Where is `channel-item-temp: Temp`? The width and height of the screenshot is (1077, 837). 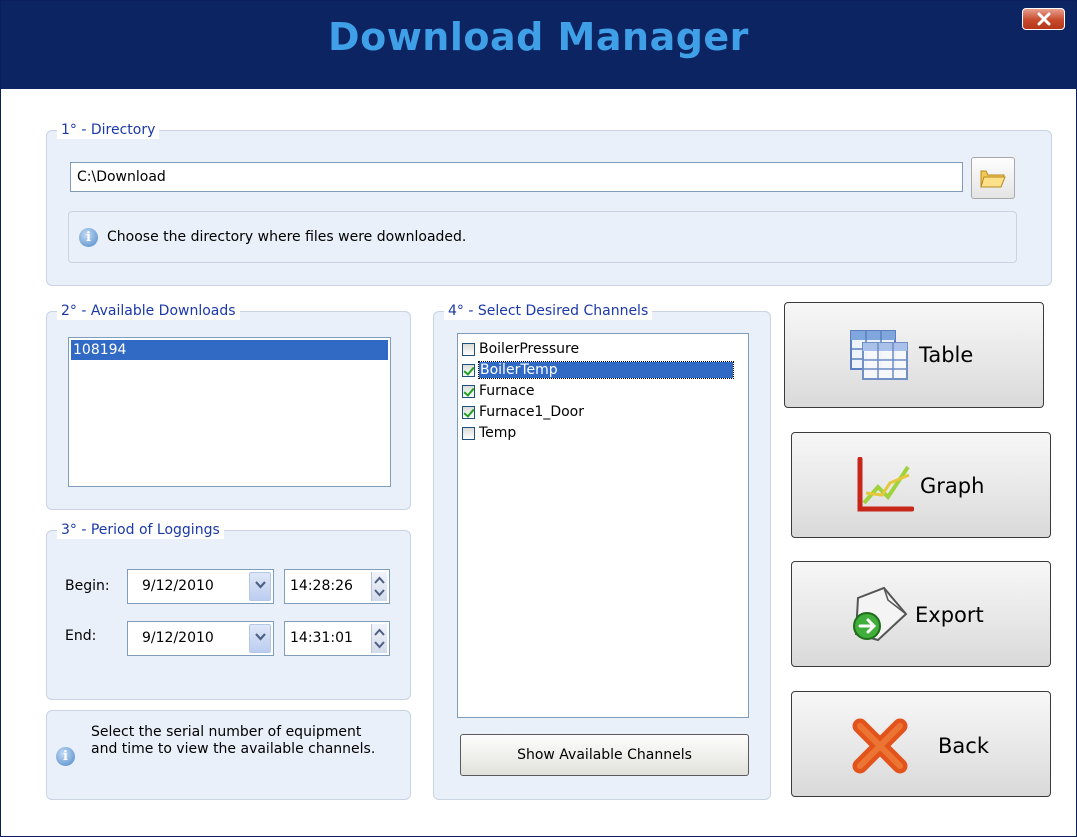 channel-item-temp: Temp is located at coordinates (489, 433).